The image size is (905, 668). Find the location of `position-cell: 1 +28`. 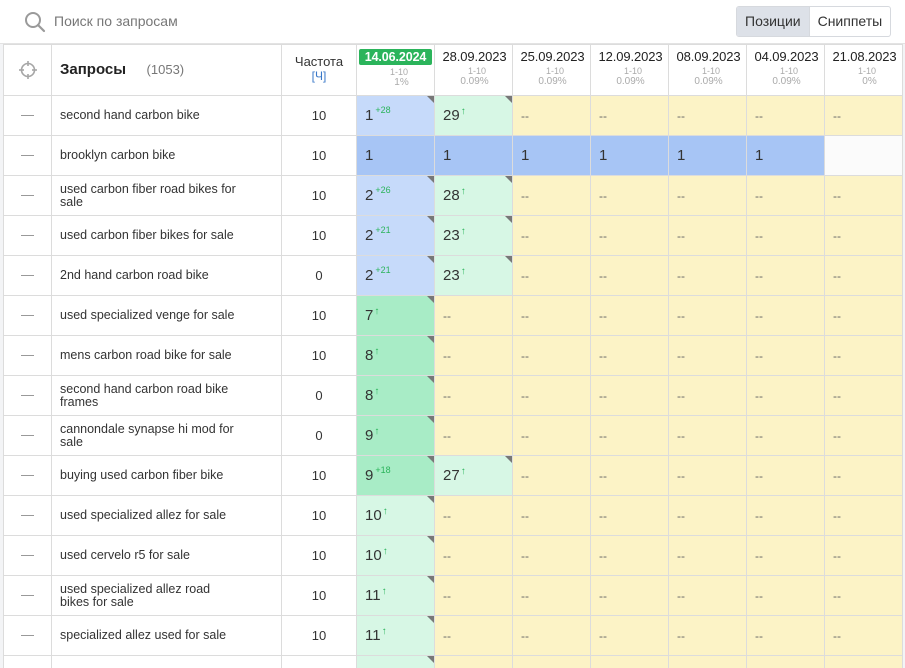

position-cell: 1 +28 is located at coordinates (395, 115).